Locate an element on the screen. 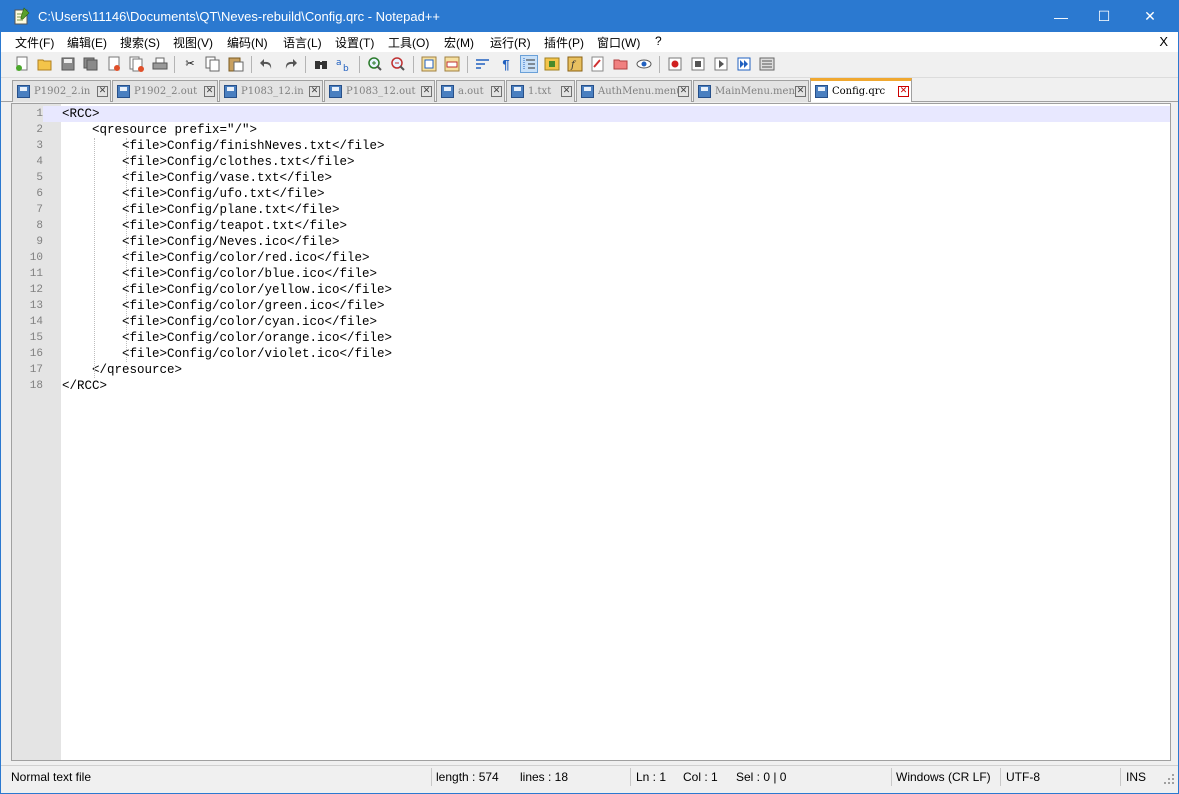 Image resolution: width=1179 pixels, height=794 pixels. sync-horizontal-icon is located at coordinates (452, 64).